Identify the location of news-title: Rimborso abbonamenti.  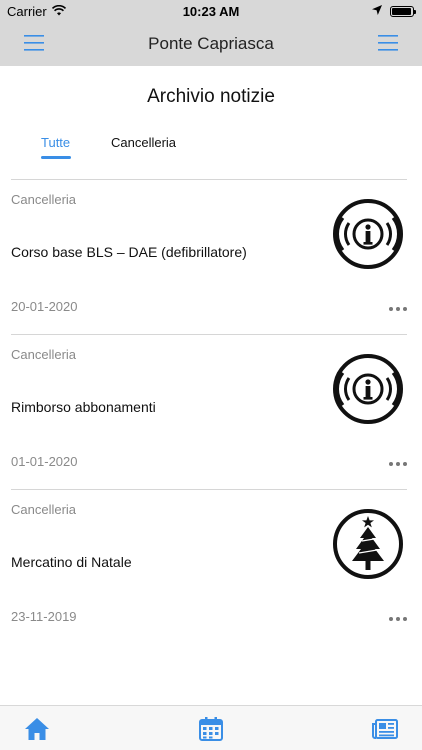
(83, 407).